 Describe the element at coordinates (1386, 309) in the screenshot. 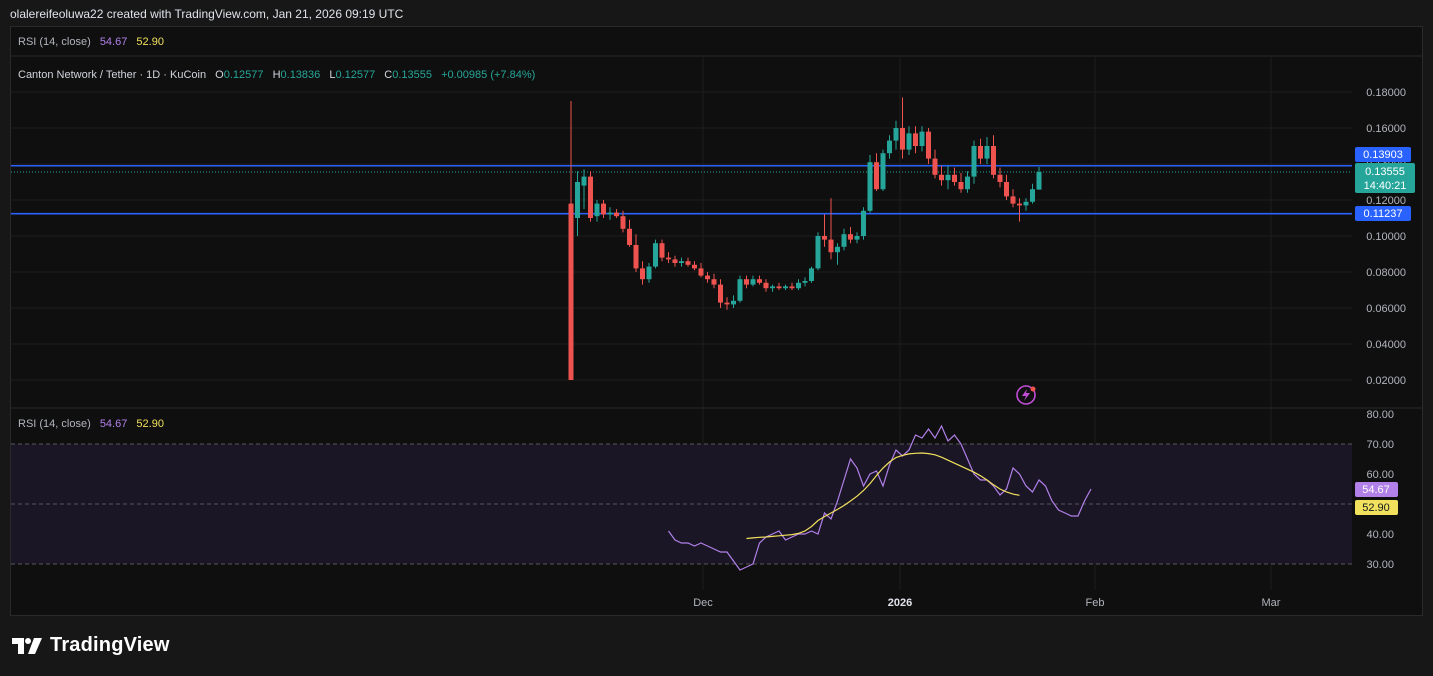

I see `y-tick-label: 0.06000` at that location.